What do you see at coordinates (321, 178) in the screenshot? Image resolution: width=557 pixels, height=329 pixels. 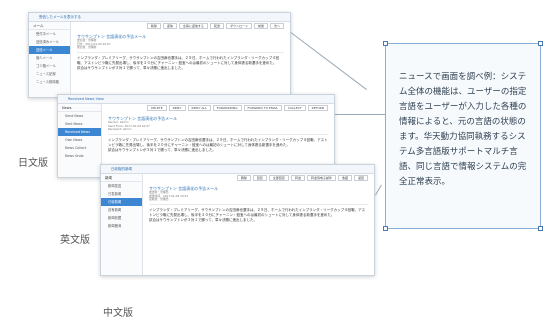 I see `forward-to-email-button: 转发到电子邮件` at bounding box center [321, 178].